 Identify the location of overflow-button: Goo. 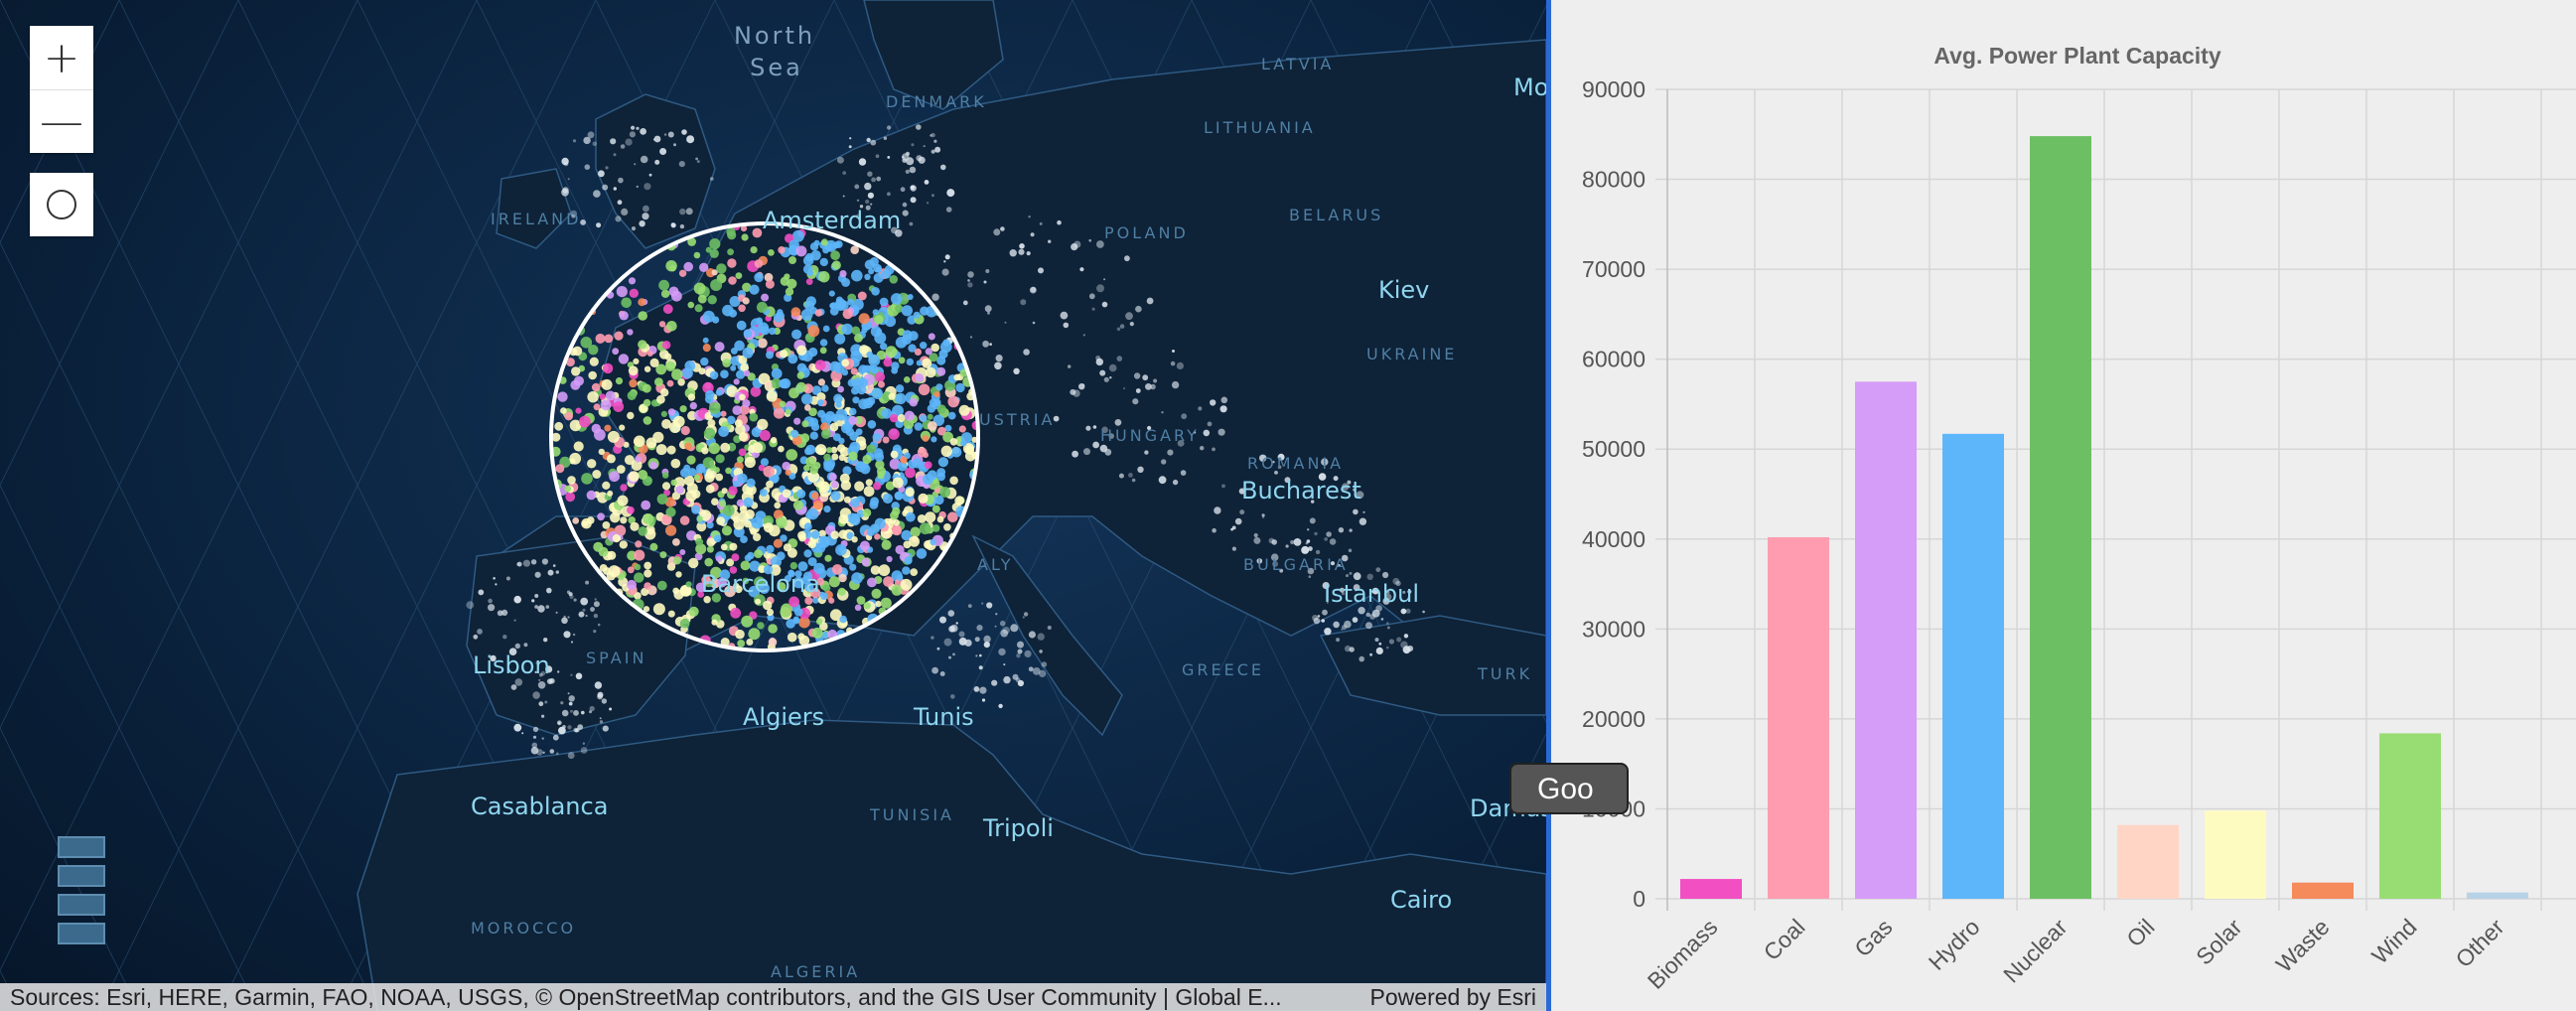
(1569, 788).